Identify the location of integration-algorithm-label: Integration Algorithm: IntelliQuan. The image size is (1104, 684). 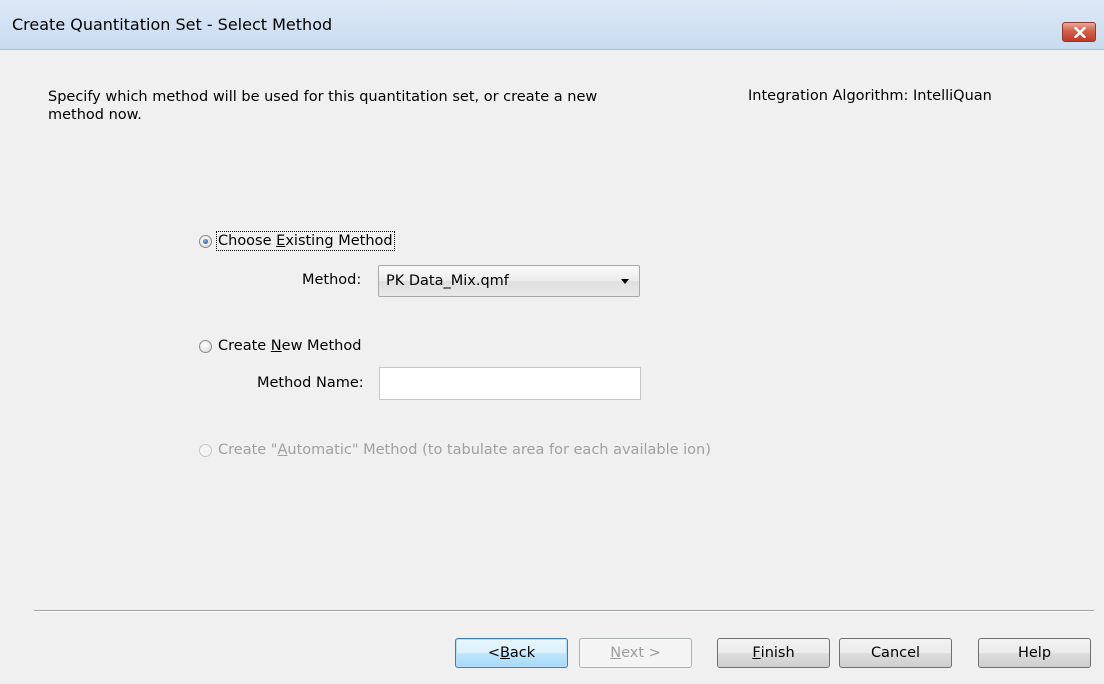
(870, 96).